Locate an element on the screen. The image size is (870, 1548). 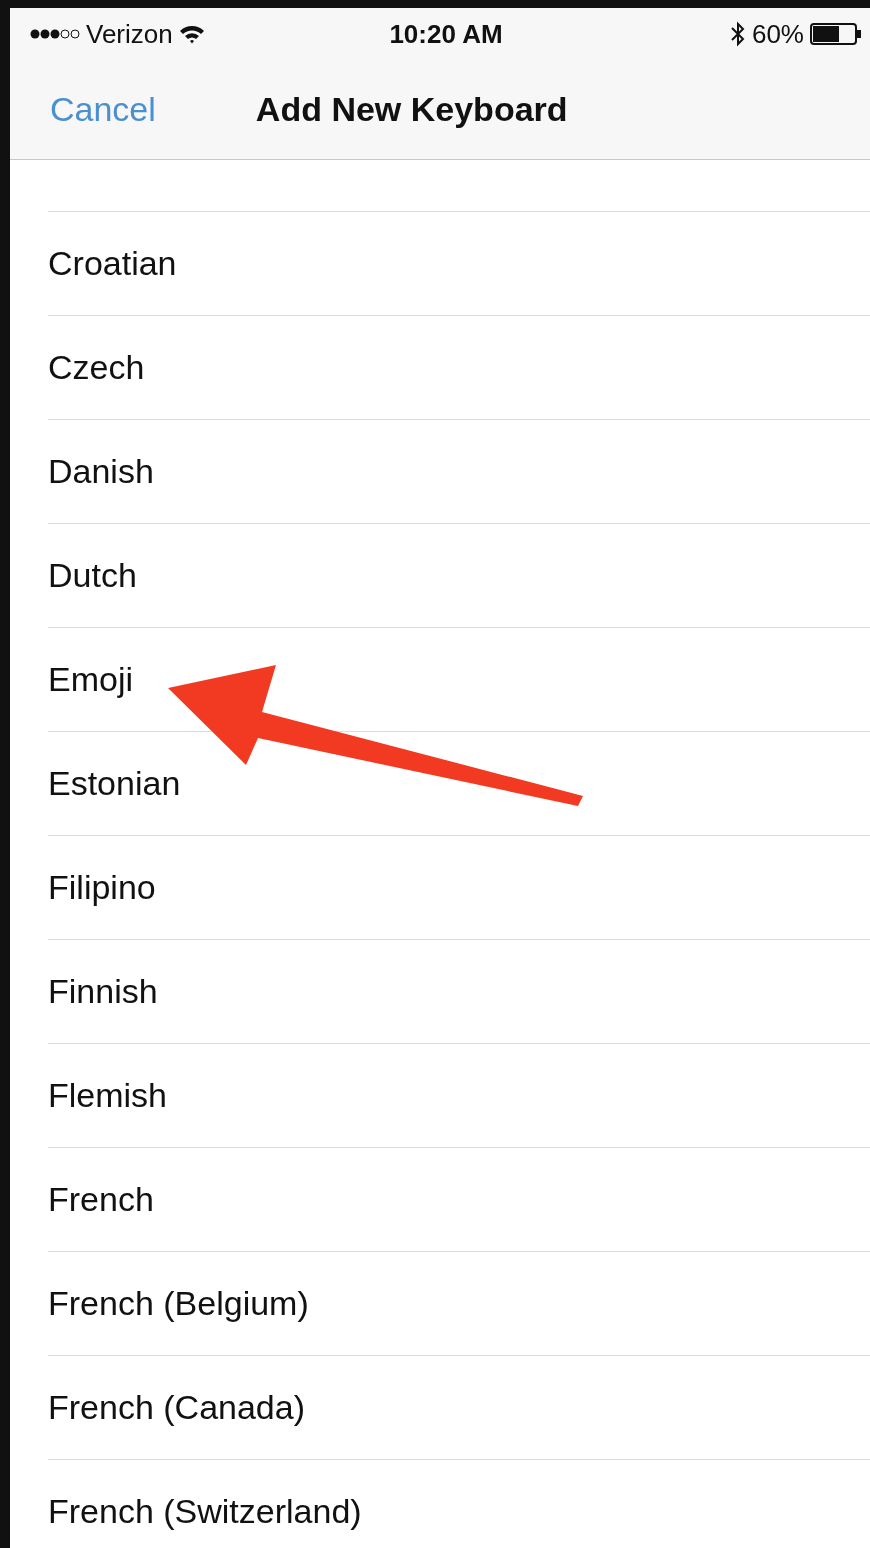
language-row: French (Switzerland) is located at coordinates (459, 1504).